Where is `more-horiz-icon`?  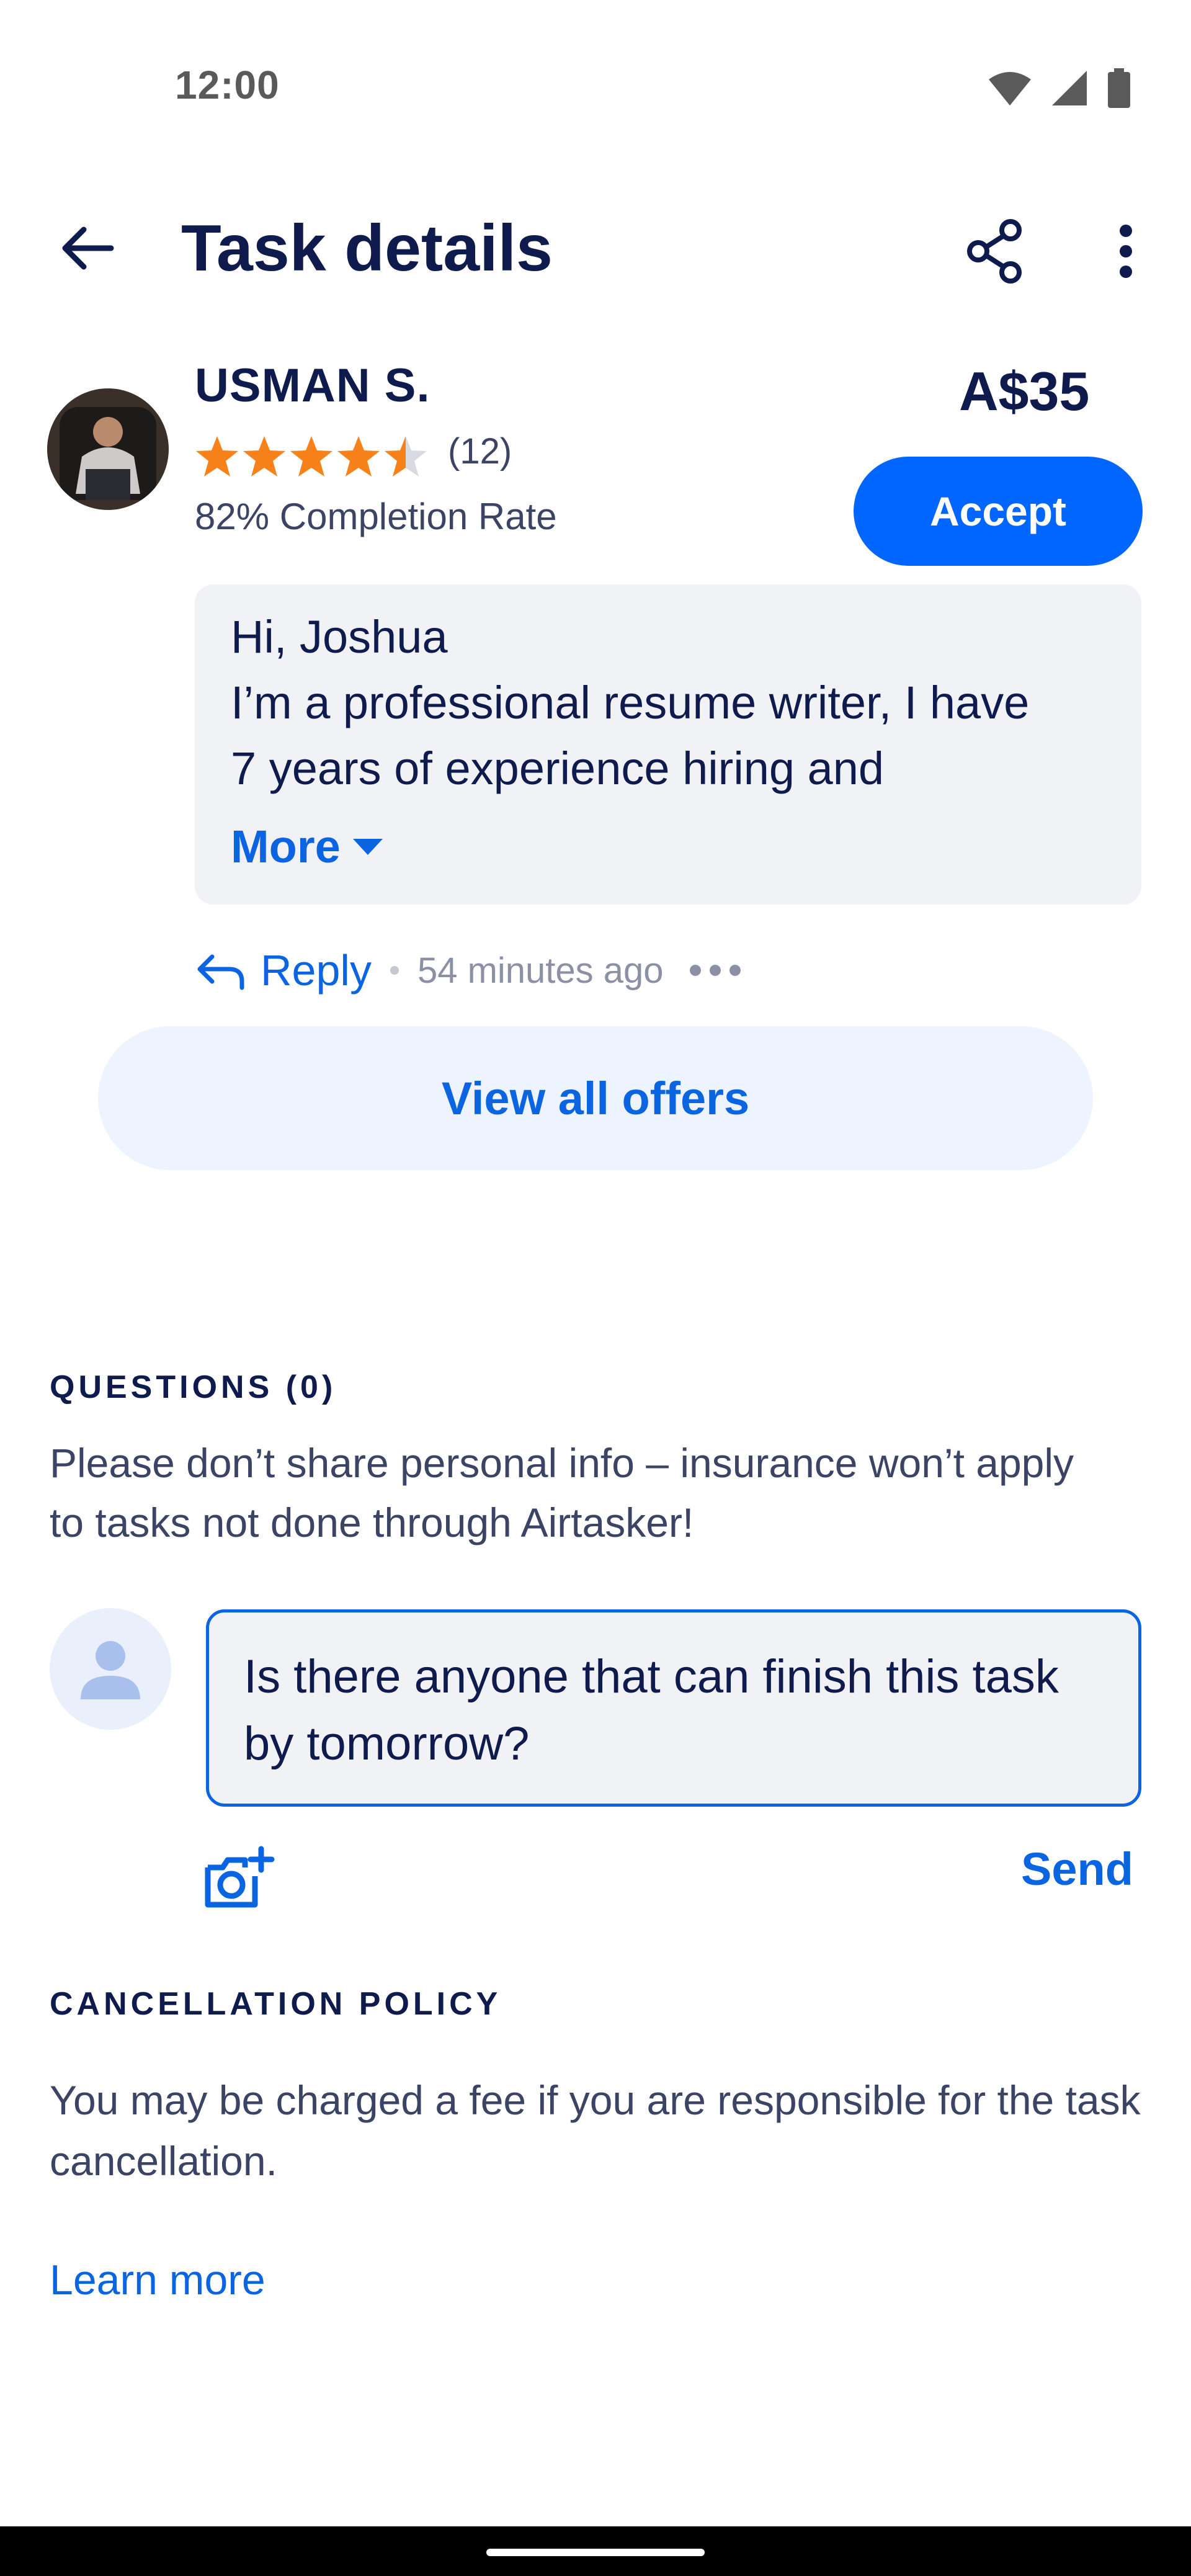
more-horiz-icon is located at coordinates (715, 970).